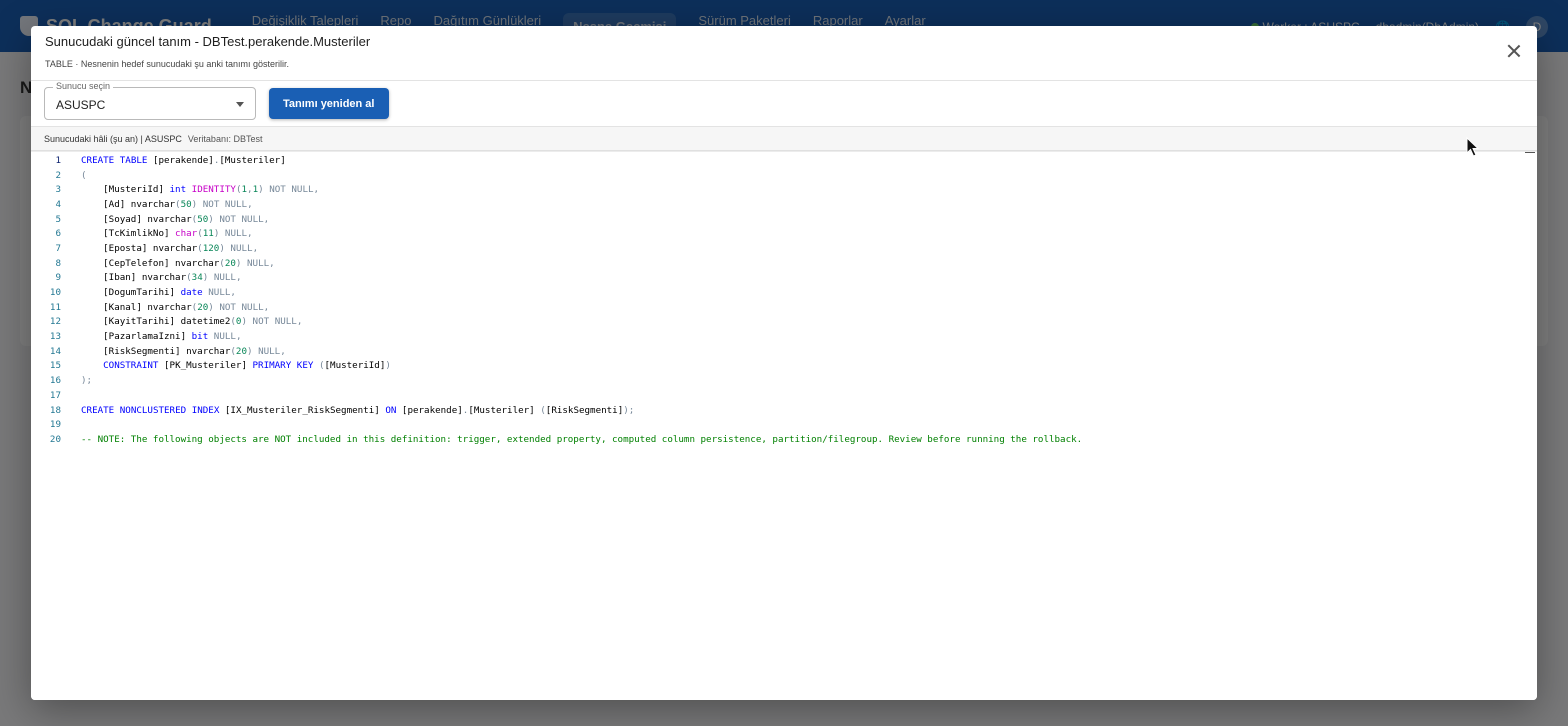  I want to click on line-number: 12, so click(55, 322).